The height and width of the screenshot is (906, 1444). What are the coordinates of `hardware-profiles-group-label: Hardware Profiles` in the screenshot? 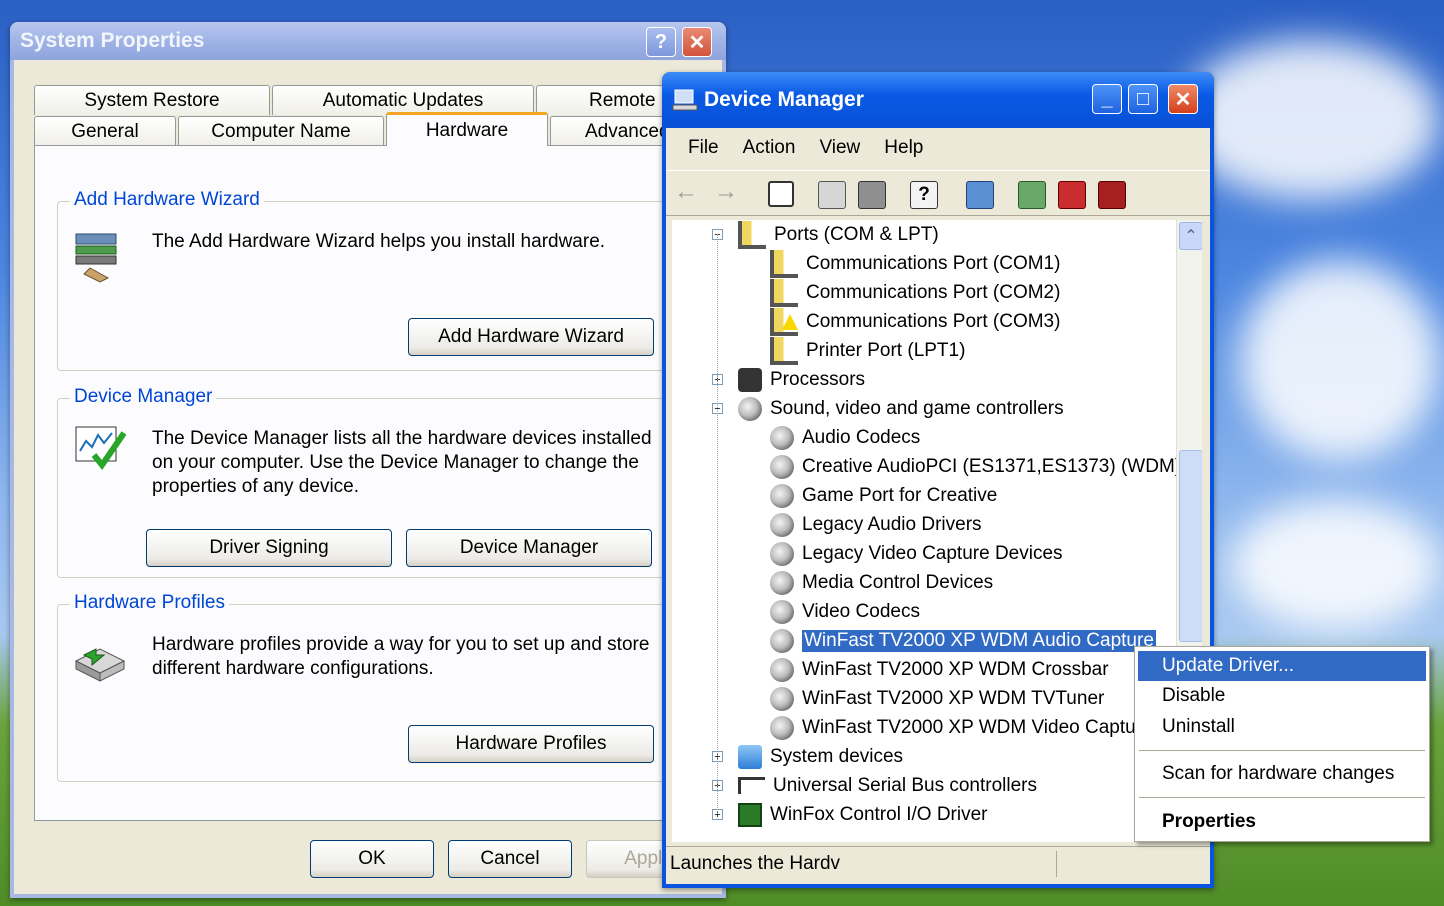 It's located at (149, 603).